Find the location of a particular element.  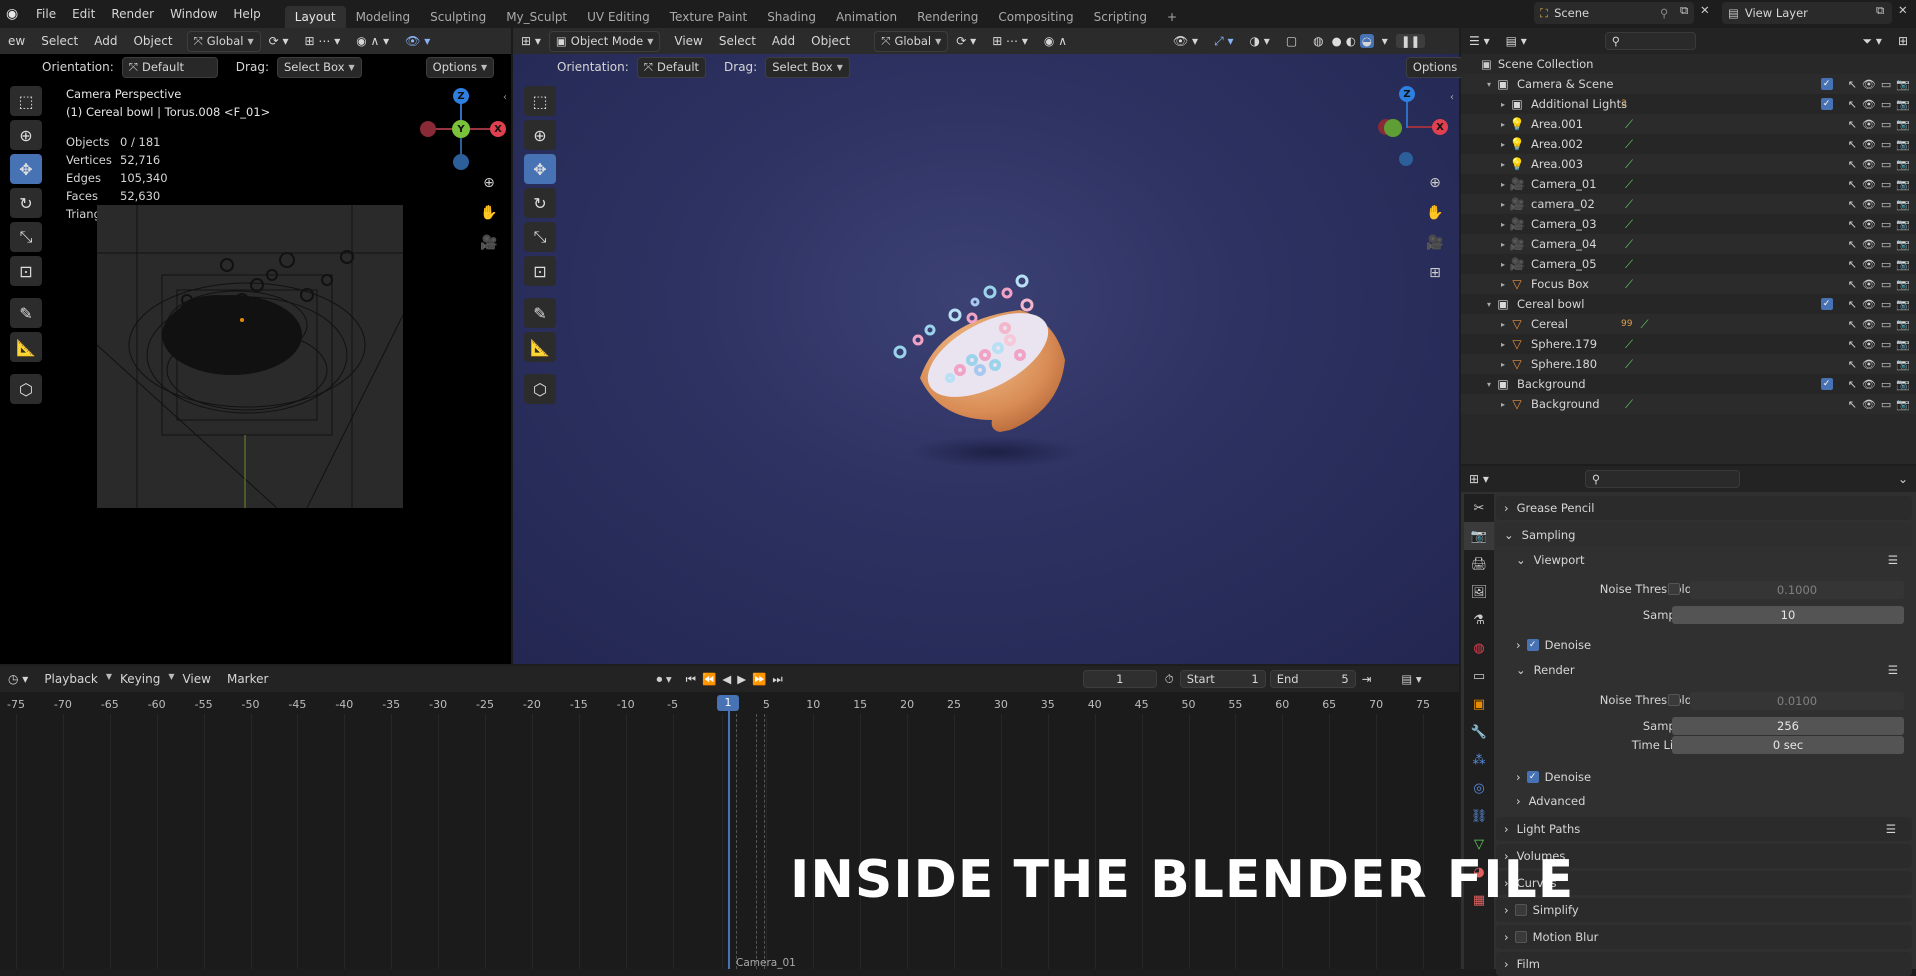

particles-tab-icon: ⁂ is located at coordinates (1479, 760).